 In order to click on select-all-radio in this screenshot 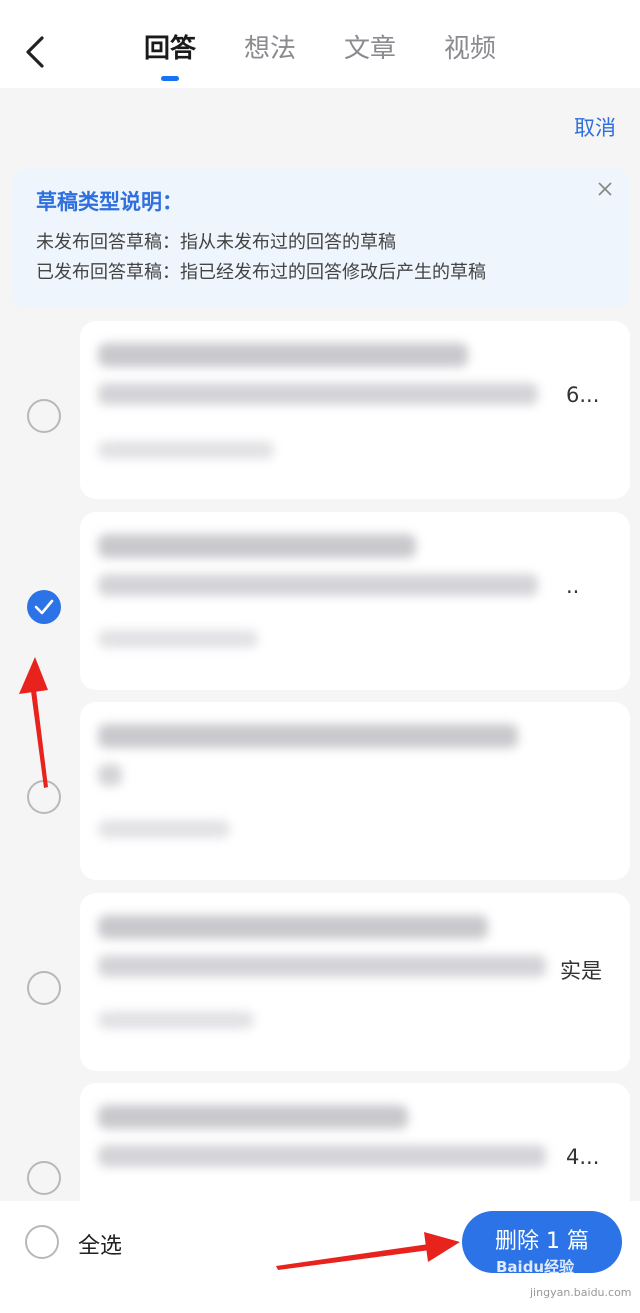, I will do `click(42, 1242)`.